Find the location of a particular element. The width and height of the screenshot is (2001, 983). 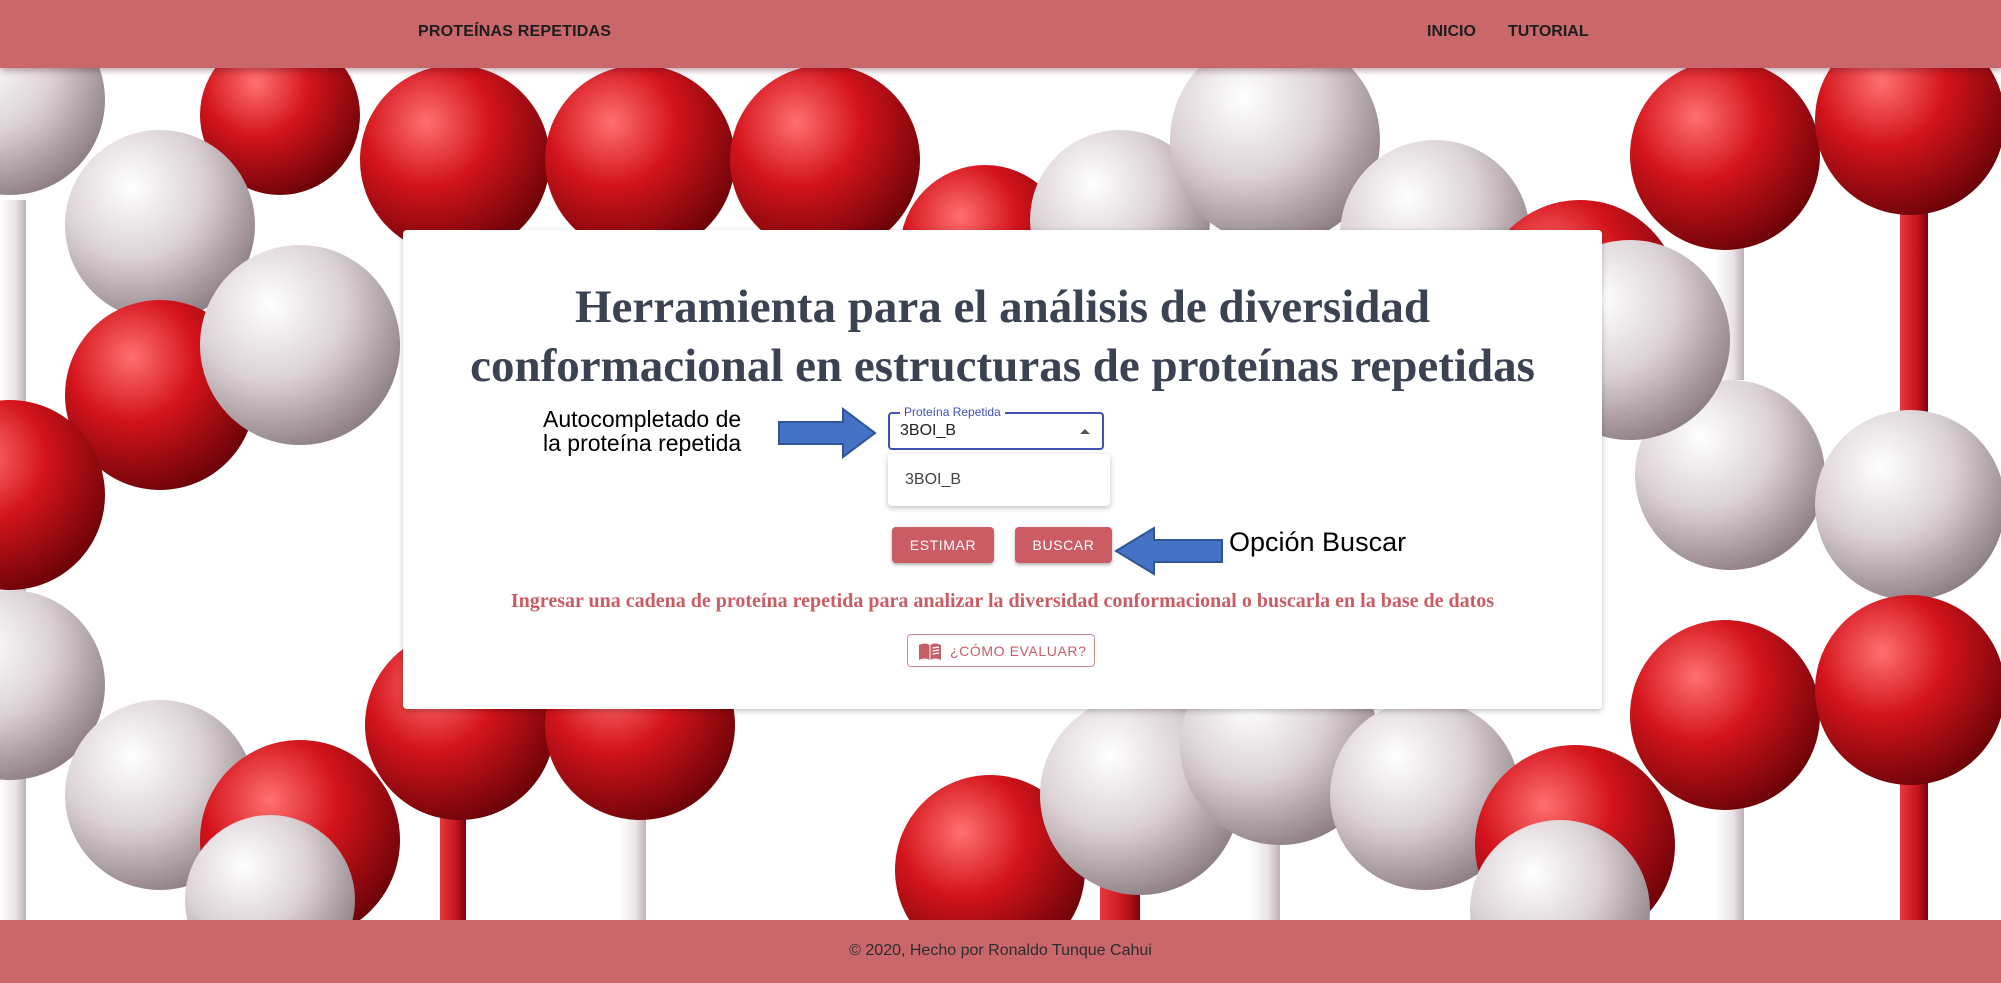

autocomplete-dropdown: 3BOI_B is located at coordinates (999, 480).